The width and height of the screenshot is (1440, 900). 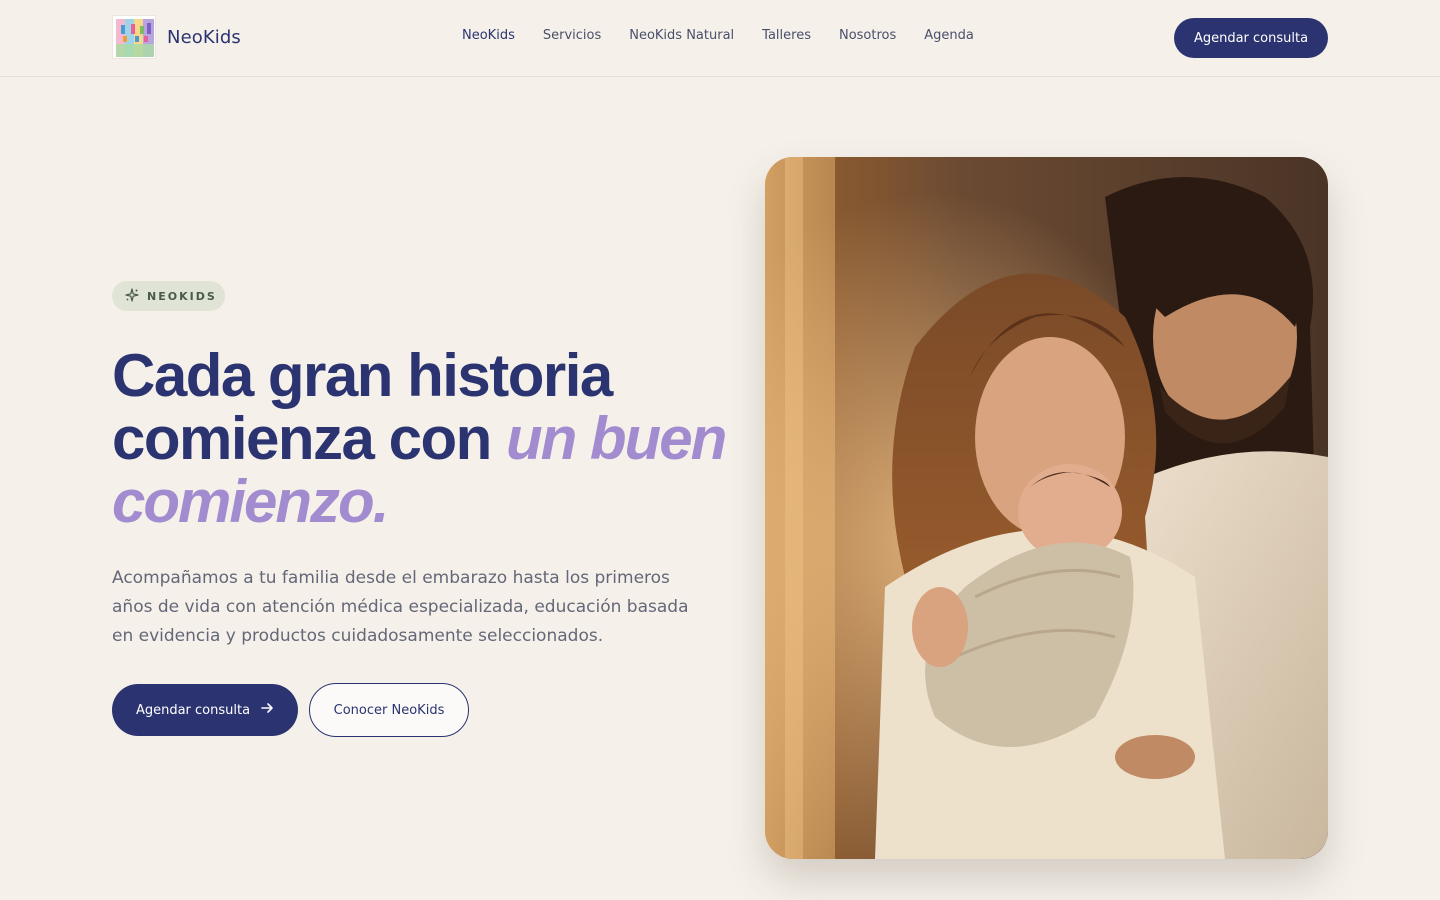 What do you see at coordinates (193, 710) in the screenshot?
I see `schedule-button-label: Agendar consulta` at bounding box center [193, 710].